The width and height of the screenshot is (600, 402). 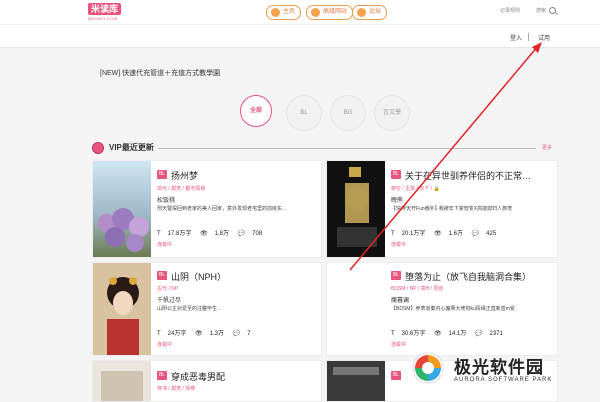 What do you see at coordinates (428, 368) in the screenshot?
I see `watermark-logo-icon` at bounding box center [428, 368].